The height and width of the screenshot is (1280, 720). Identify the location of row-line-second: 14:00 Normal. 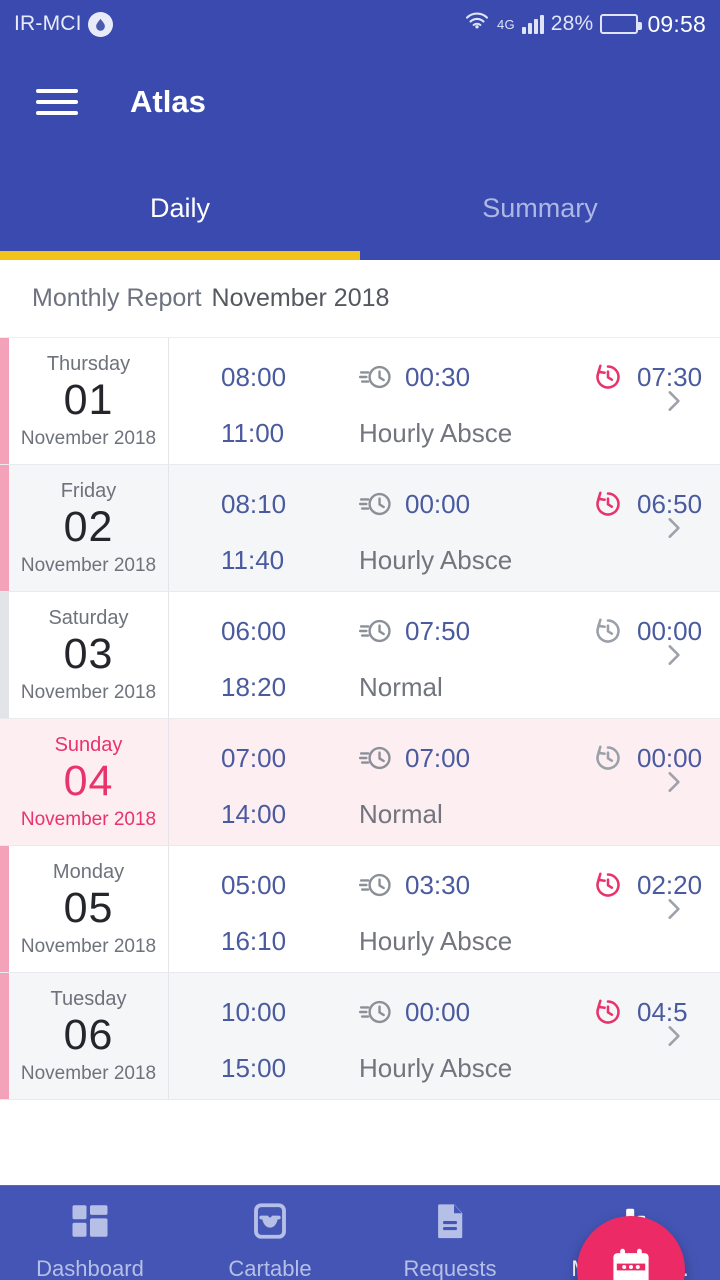
(470, 814).